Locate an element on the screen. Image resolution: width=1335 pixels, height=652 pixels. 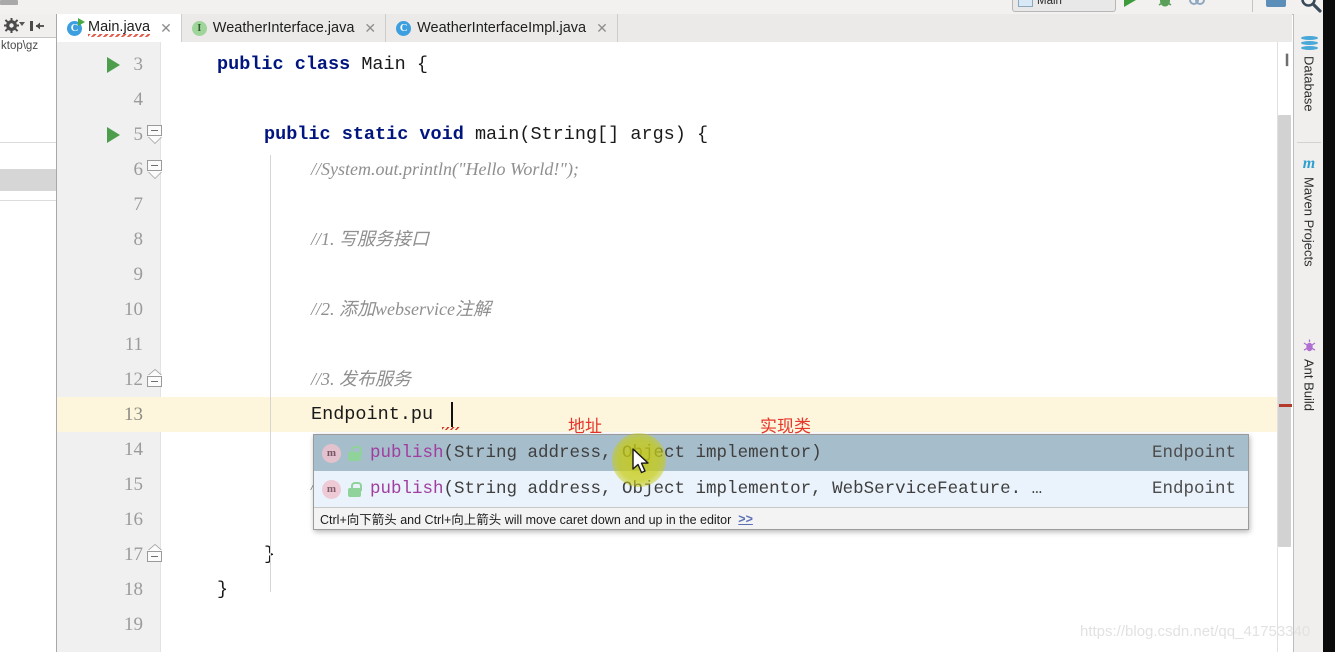
tab-label: WeatherInterfaceImpl.java is located at coordinates (502, 28).